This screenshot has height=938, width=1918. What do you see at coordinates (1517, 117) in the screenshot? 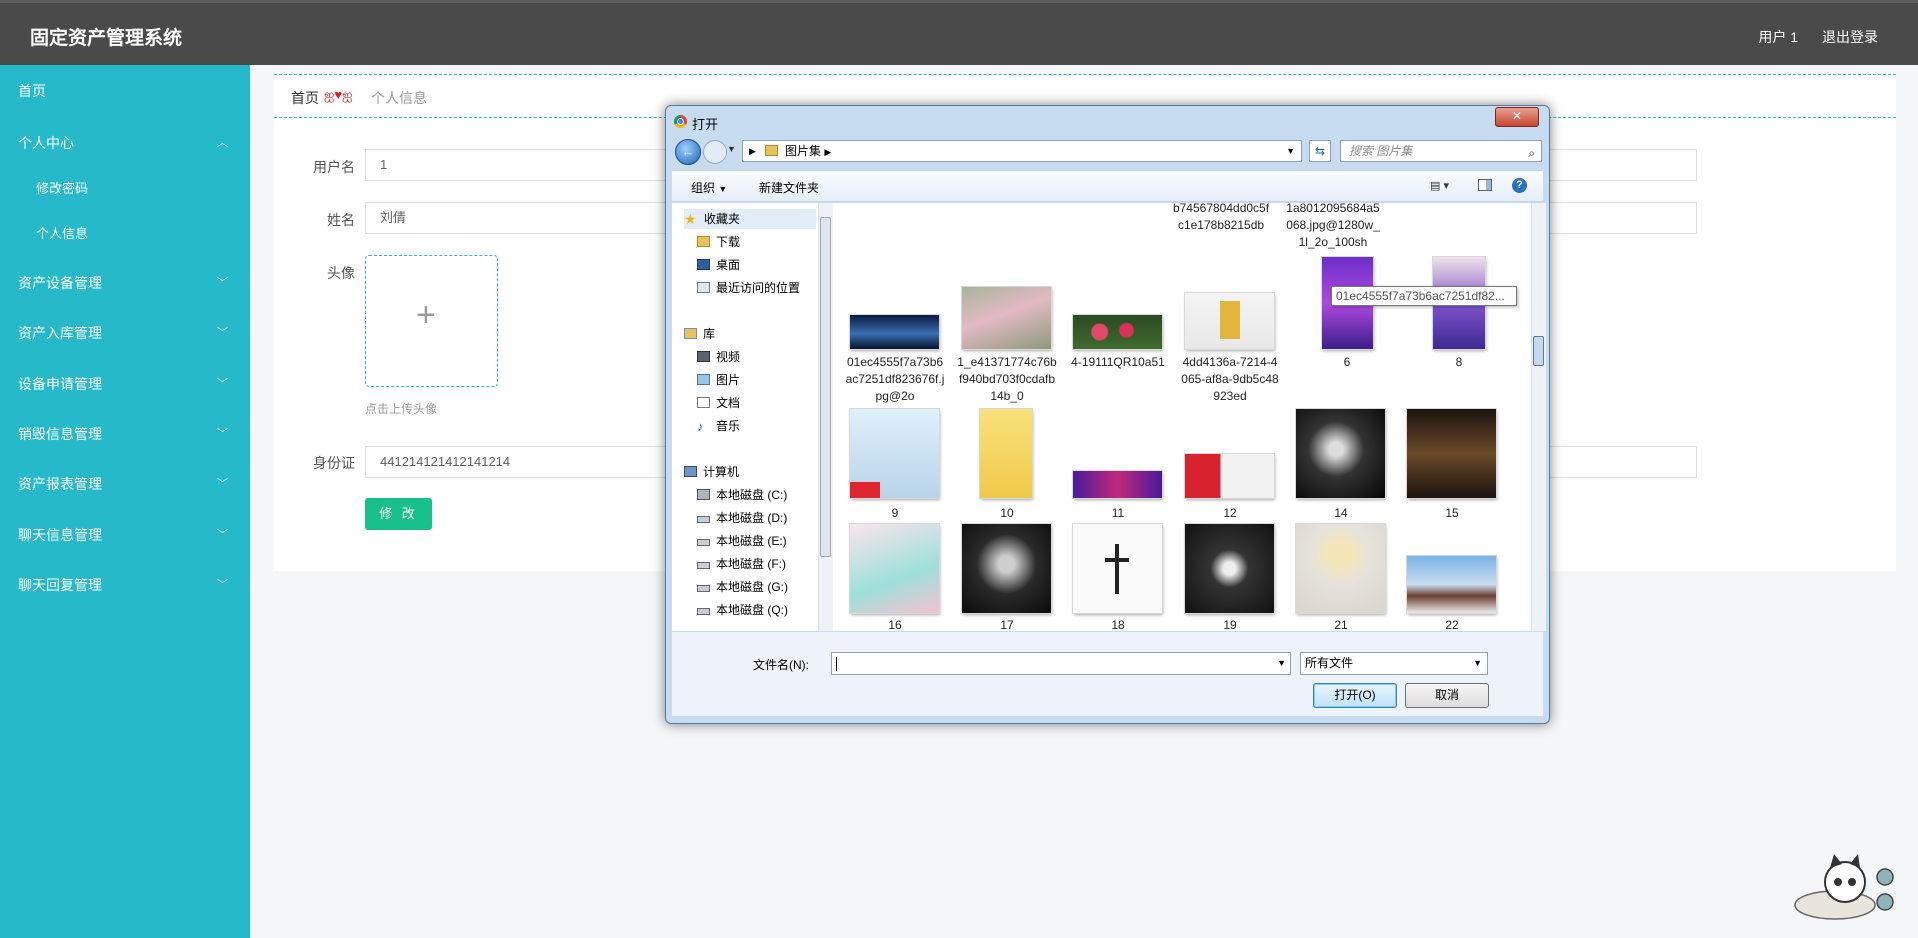
I see `close-button: ✕` at bounding box center [1517, 117].